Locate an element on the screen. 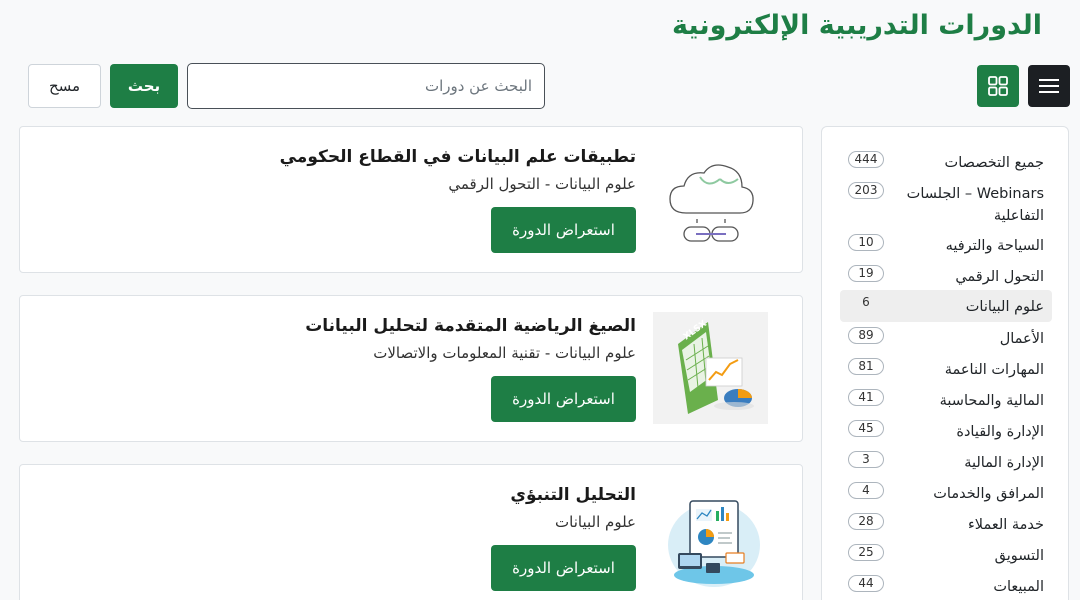 This screenshot has width=1080, height=600. grid-view-button is located at coordinates (998, 86).